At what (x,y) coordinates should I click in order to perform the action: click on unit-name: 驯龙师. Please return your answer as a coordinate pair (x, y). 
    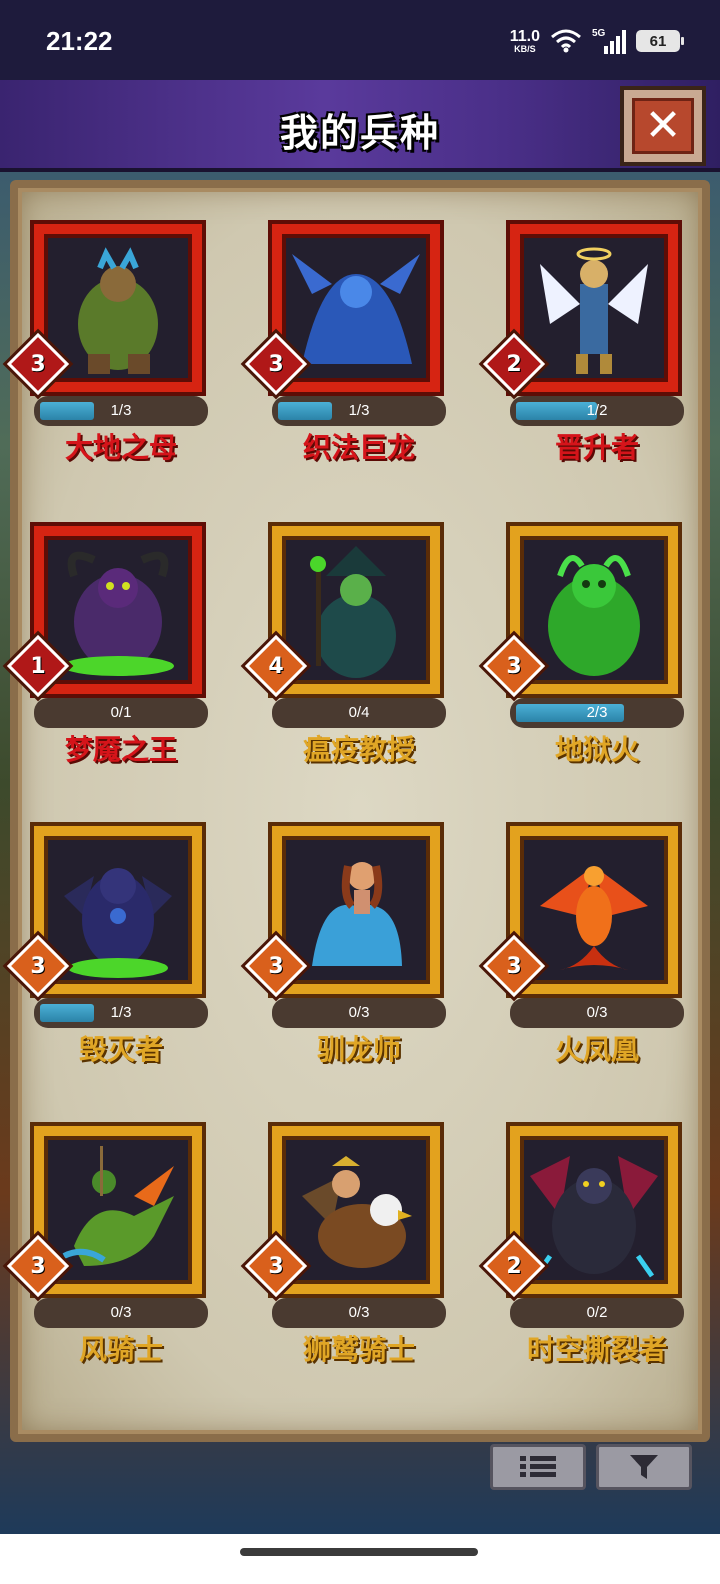
    Looking at the image, I should click on (358, 1049).